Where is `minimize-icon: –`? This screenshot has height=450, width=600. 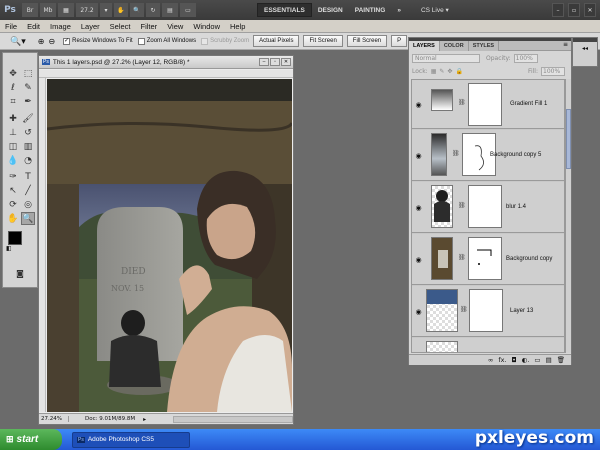 minimize-icon: – is located at coordinates (558, 10).